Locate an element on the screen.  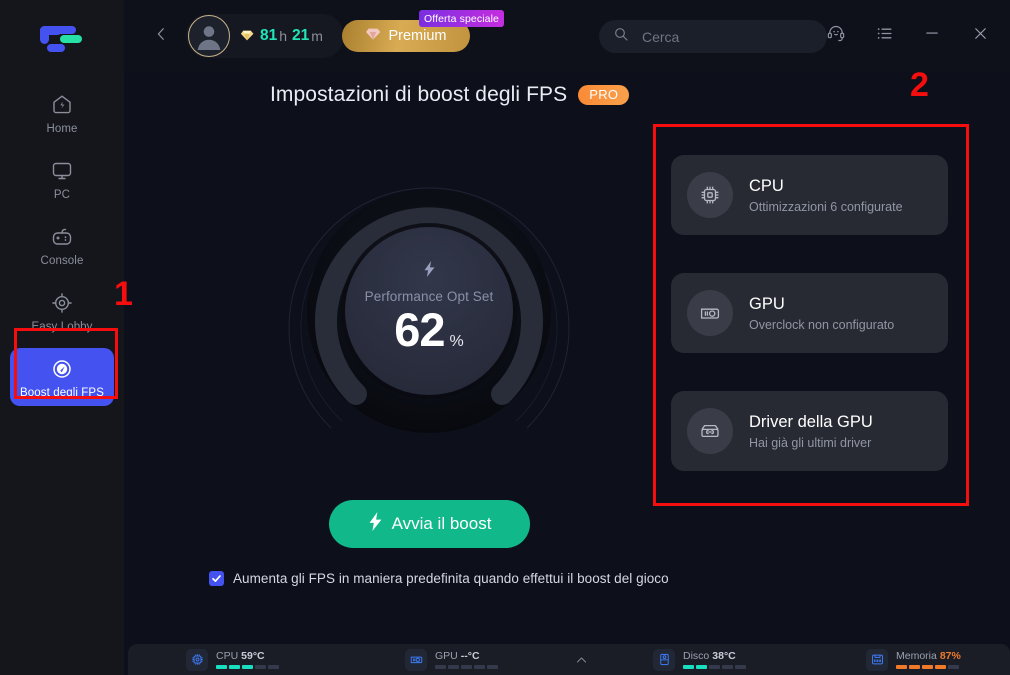
status-name: GPU is located at coordinates (446, 656).